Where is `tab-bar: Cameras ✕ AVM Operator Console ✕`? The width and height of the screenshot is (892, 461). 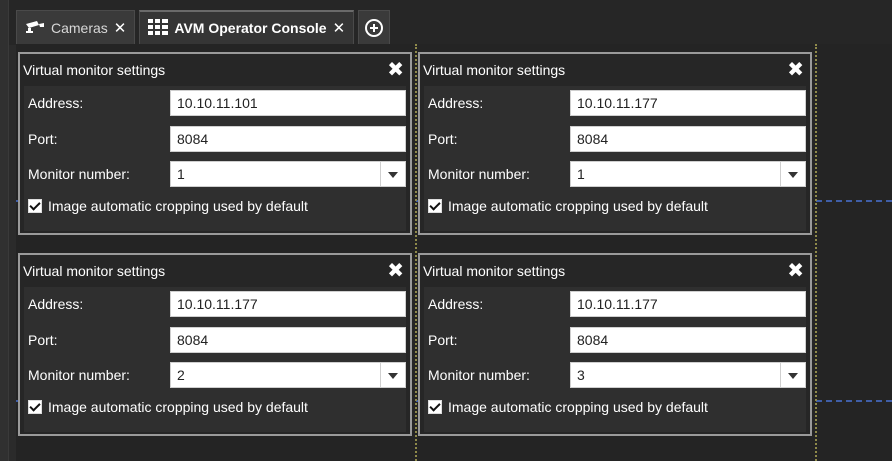 tab-bar: Cameras ✕ AVM Operator Console ✕ is located at coordinates (203, 27).